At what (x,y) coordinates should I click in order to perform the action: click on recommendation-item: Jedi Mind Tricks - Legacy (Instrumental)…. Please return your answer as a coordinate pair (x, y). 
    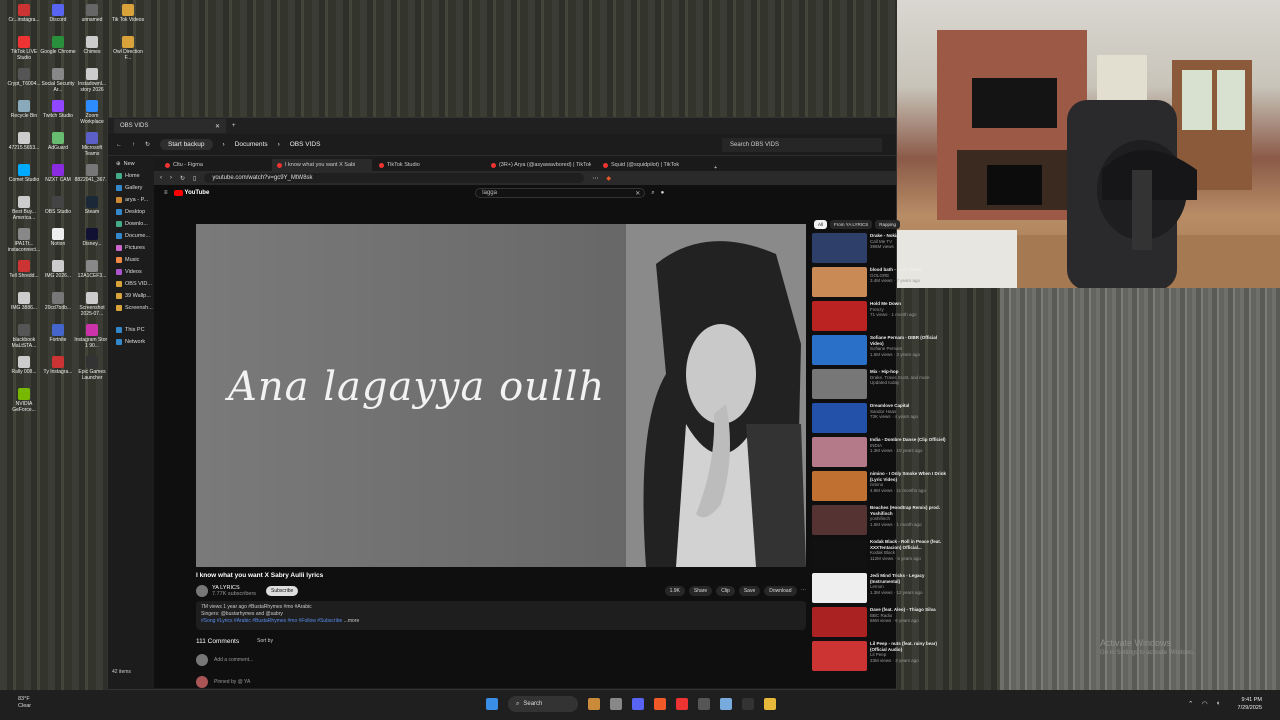
    Looking at the image, I should click on (881, 590).